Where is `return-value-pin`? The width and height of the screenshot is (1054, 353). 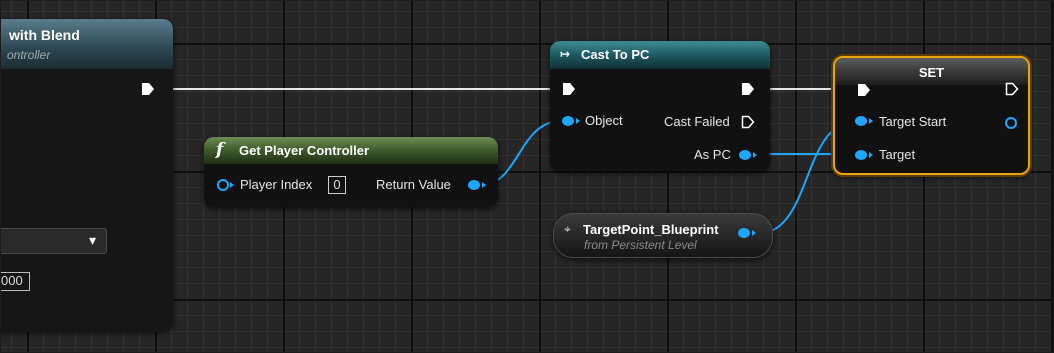
return-value-pin is located at coordinates (474, 185).